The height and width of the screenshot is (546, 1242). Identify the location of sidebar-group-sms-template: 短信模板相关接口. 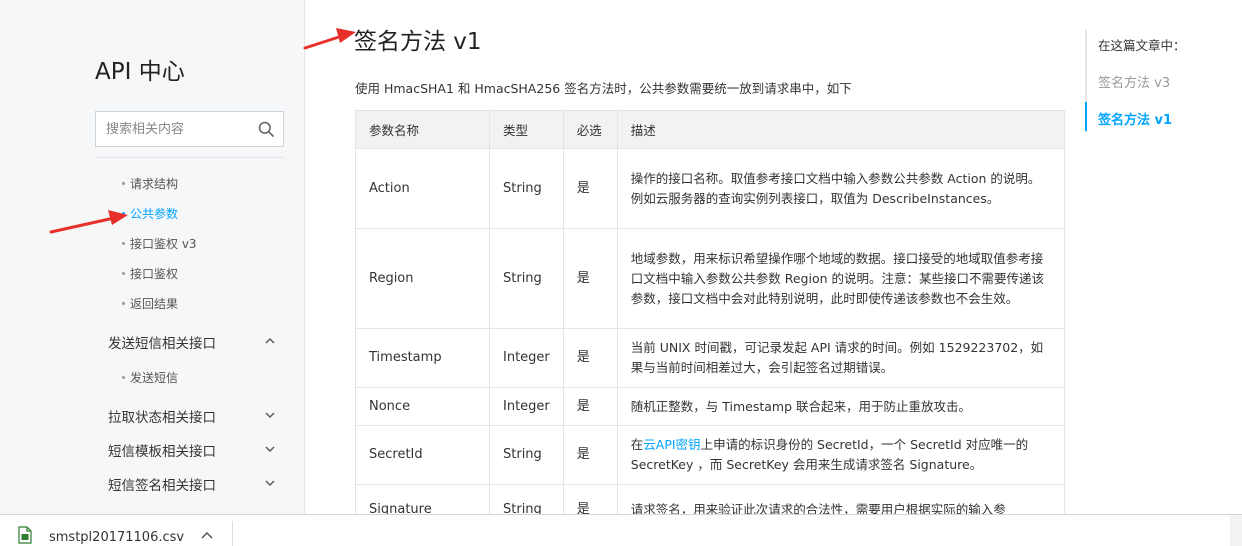
(193, 450).